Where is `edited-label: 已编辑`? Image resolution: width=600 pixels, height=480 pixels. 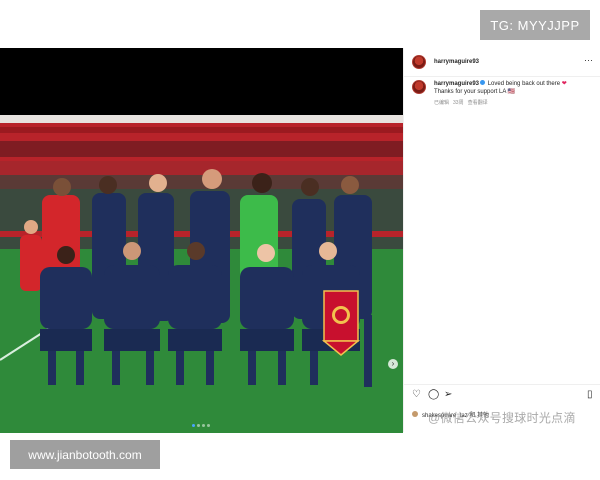
edited-label: 已编辑 is located at coordinates (442, 103).